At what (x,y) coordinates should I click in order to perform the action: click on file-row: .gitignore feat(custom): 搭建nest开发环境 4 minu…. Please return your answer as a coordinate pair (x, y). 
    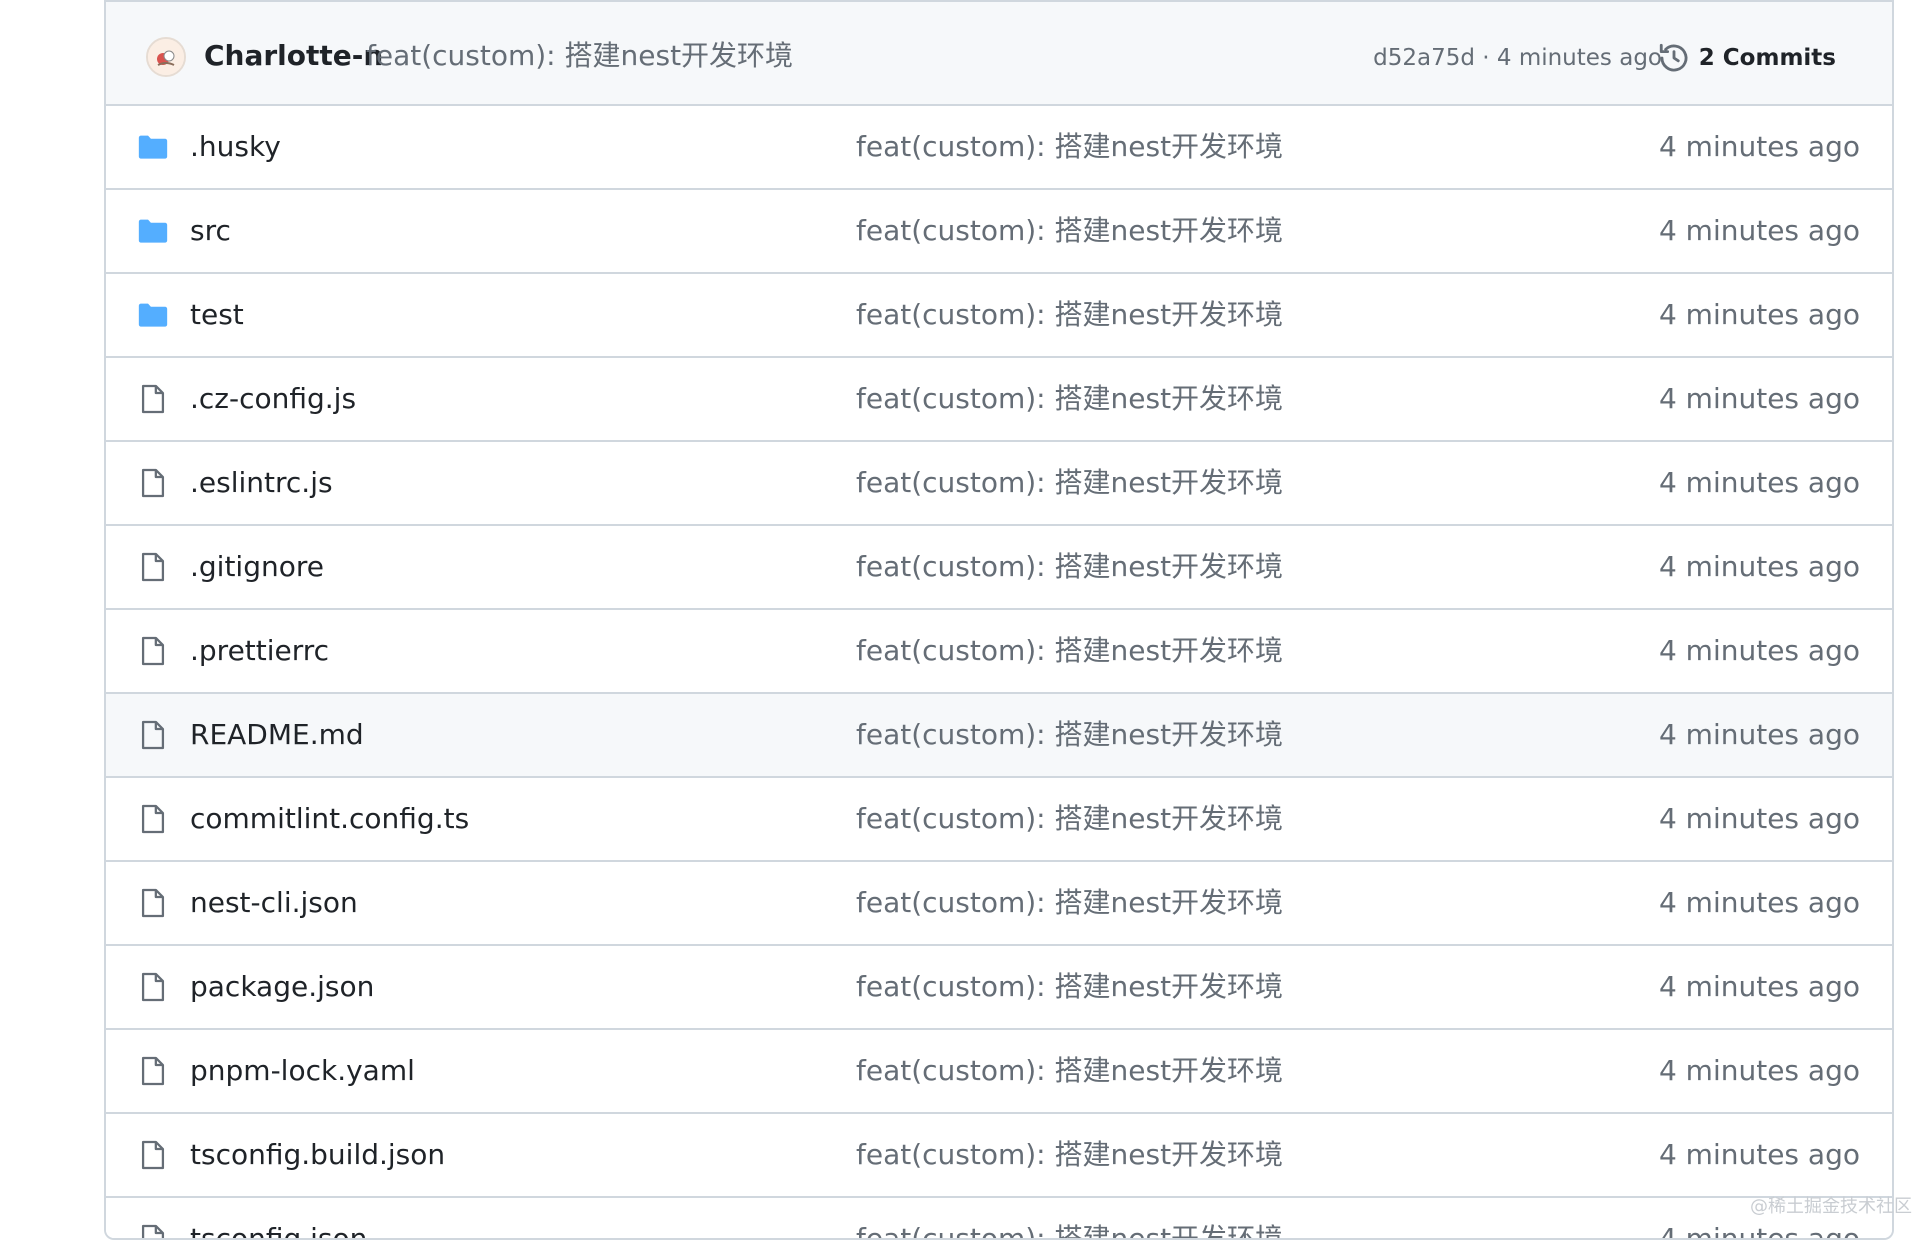
    Looking at the image, I should click on (999, 568).